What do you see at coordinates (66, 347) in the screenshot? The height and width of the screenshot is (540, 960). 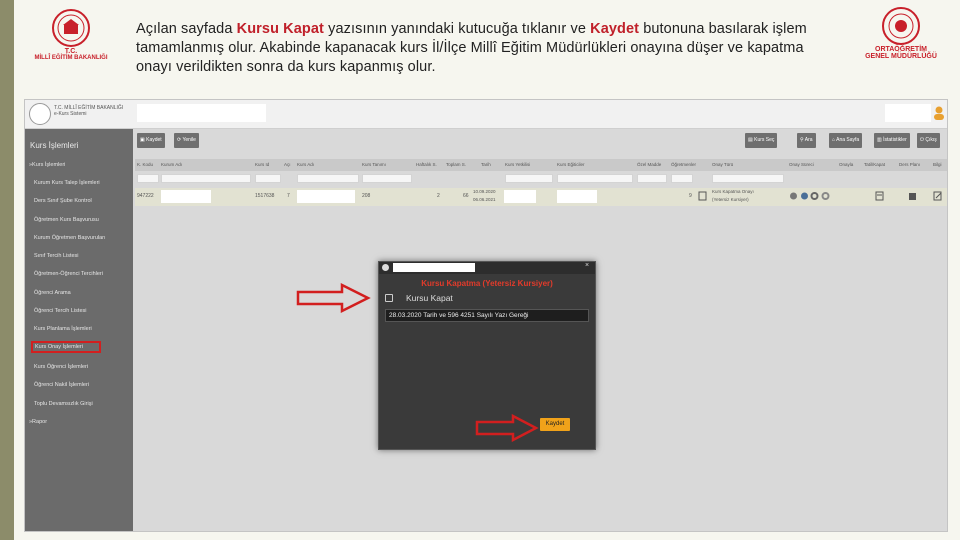 I see `sidebar-item-kurs-onay-islemleri: Kurs Onay İşlemleri` at bounding box center [66, 347].